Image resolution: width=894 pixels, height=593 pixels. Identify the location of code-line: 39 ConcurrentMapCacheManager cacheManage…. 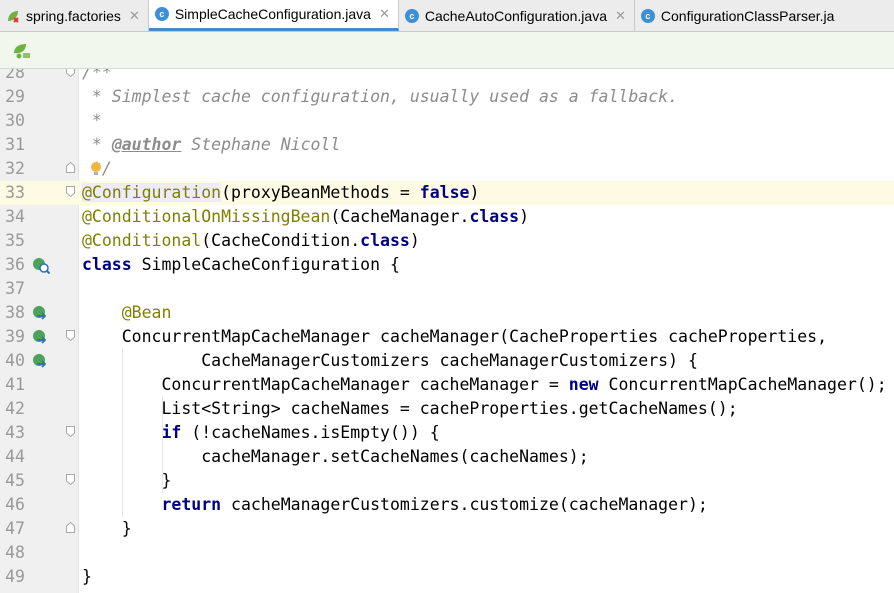
(447, 337).